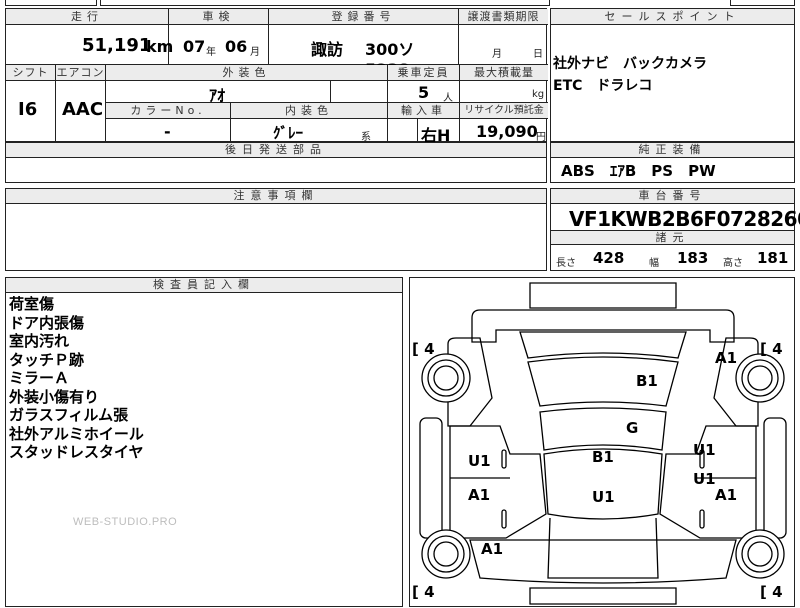  I want to click on mileage-cell: 51,191 km, so click(89, 45).